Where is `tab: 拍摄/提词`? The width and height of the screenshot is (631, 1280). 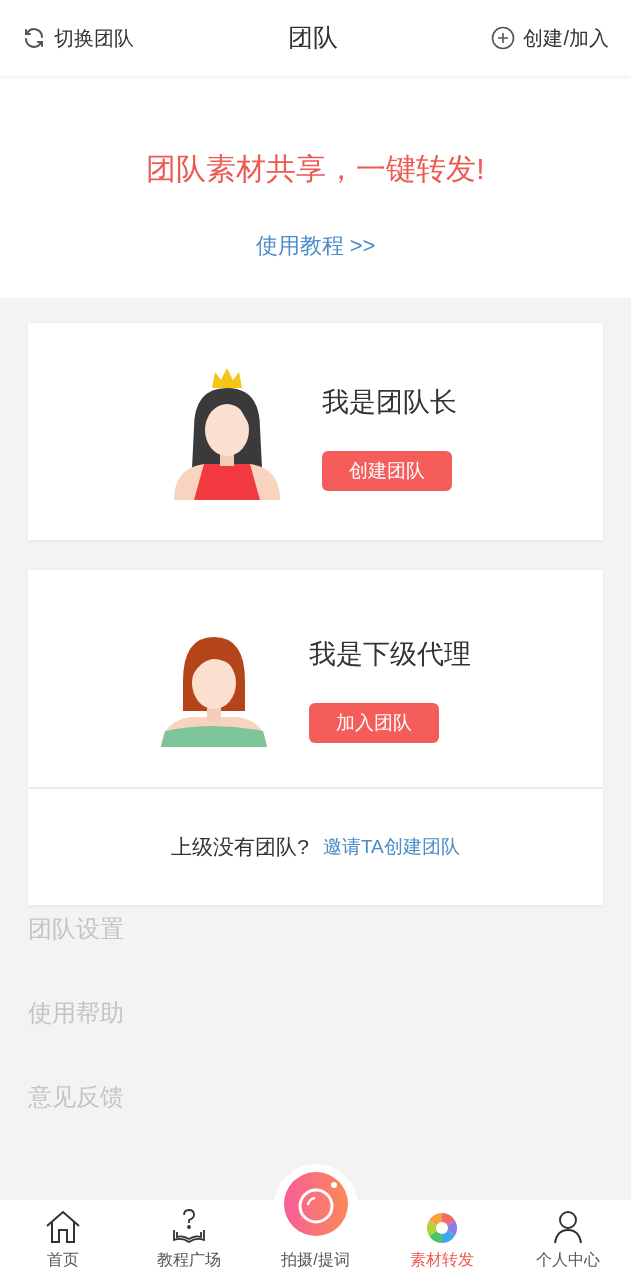 tab: 拍摄/提词 is located at coordinates (315, 1222).